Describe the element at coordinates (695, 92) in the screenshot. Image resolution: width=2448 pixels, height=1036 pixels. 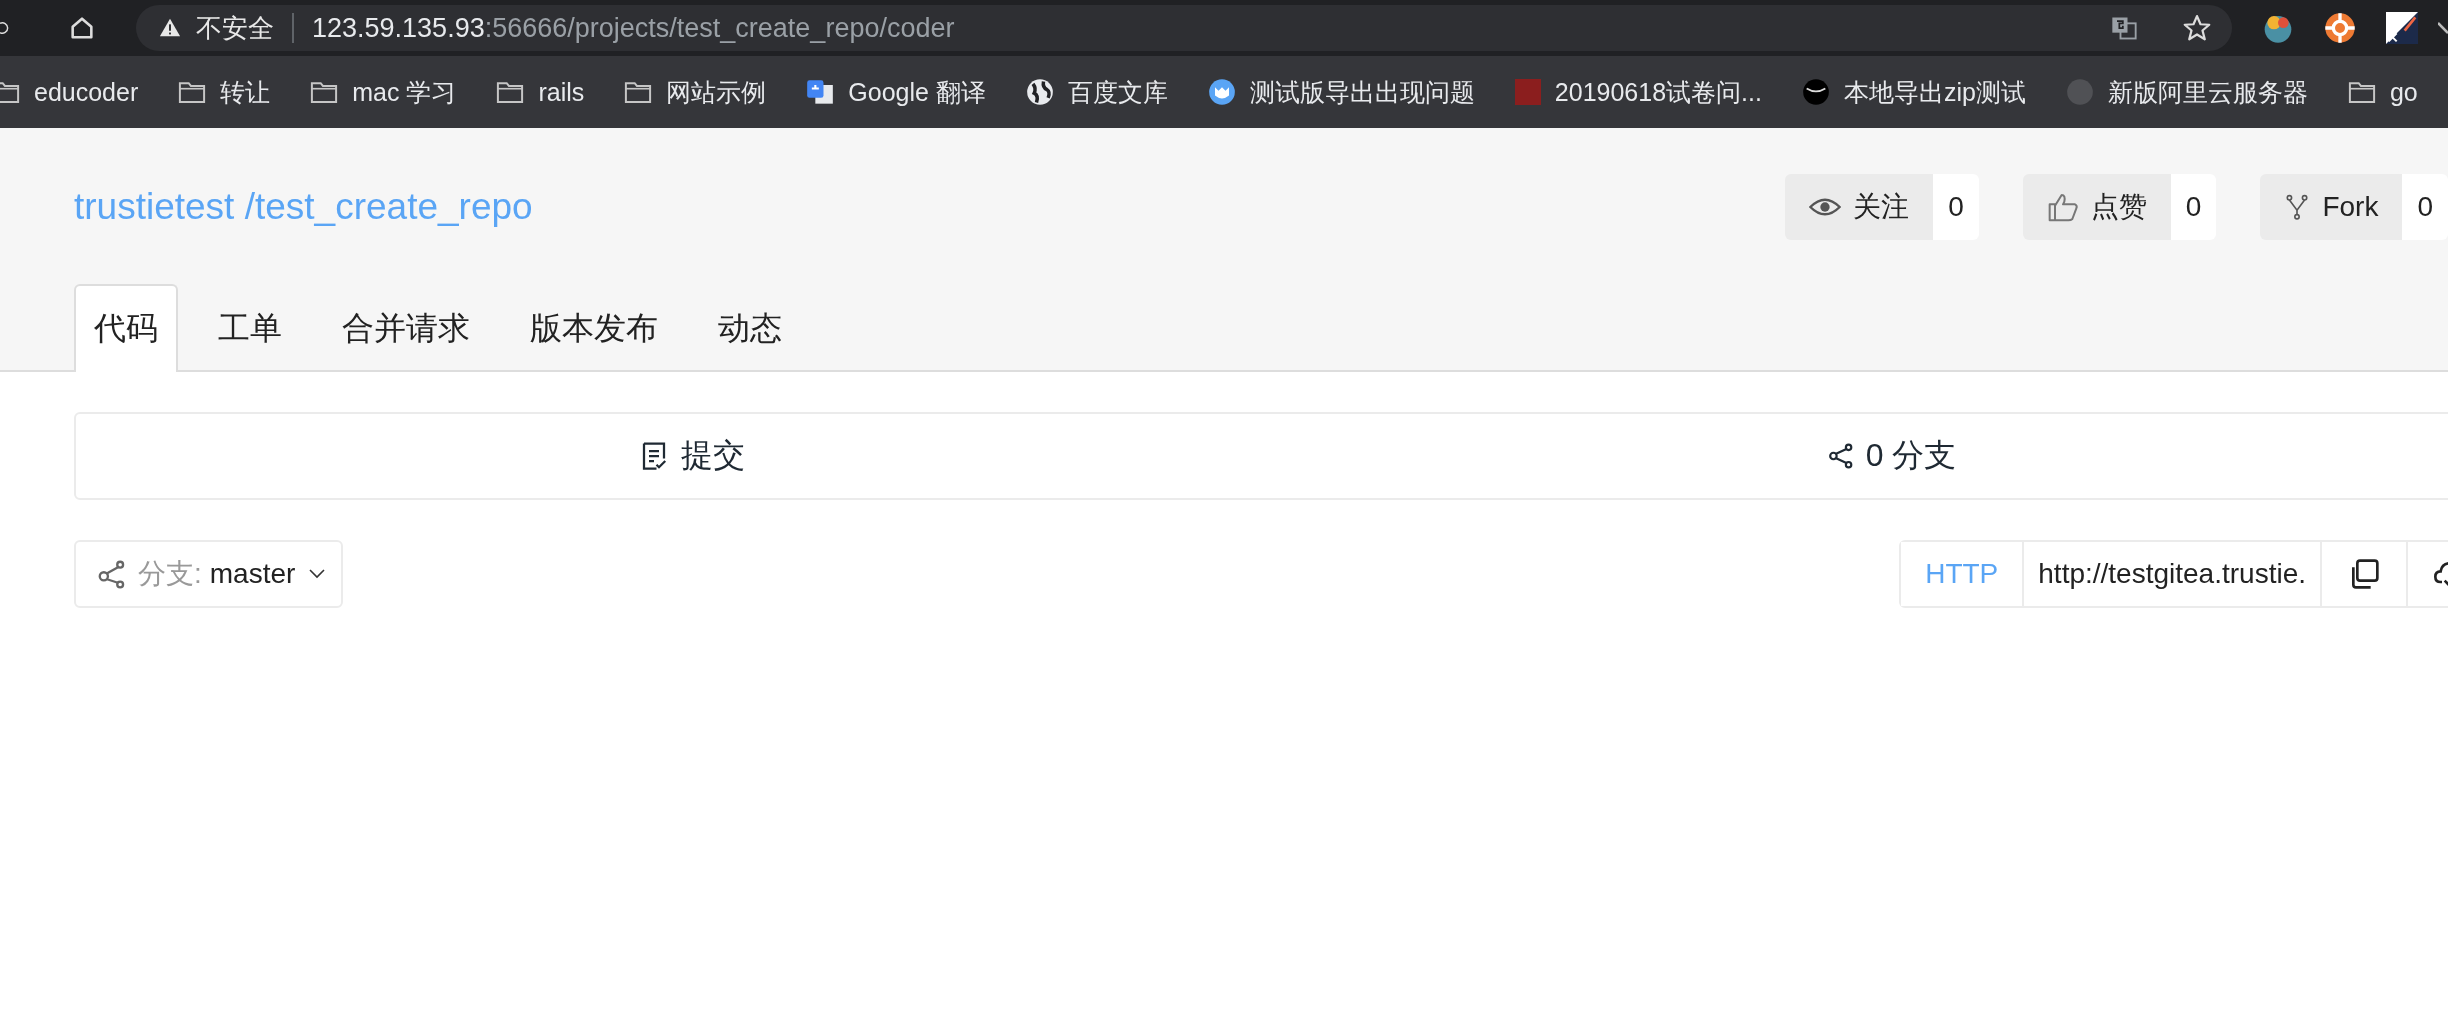
I see `bookmark-item: 网站示例` at that location.